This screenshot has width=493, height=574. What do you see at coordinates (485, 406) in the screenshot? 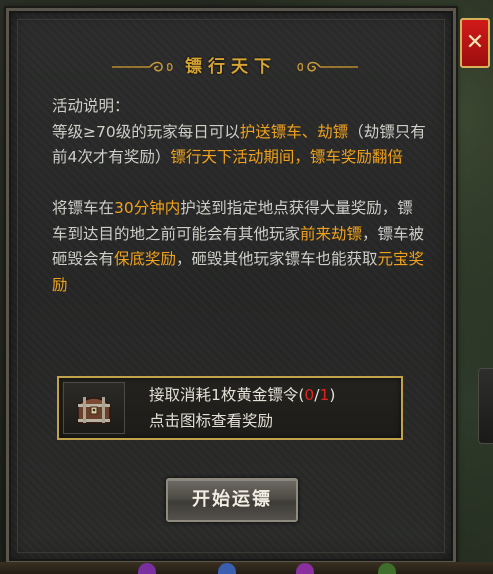
I see `side-tab-handle` at bounding box center [485, 406].